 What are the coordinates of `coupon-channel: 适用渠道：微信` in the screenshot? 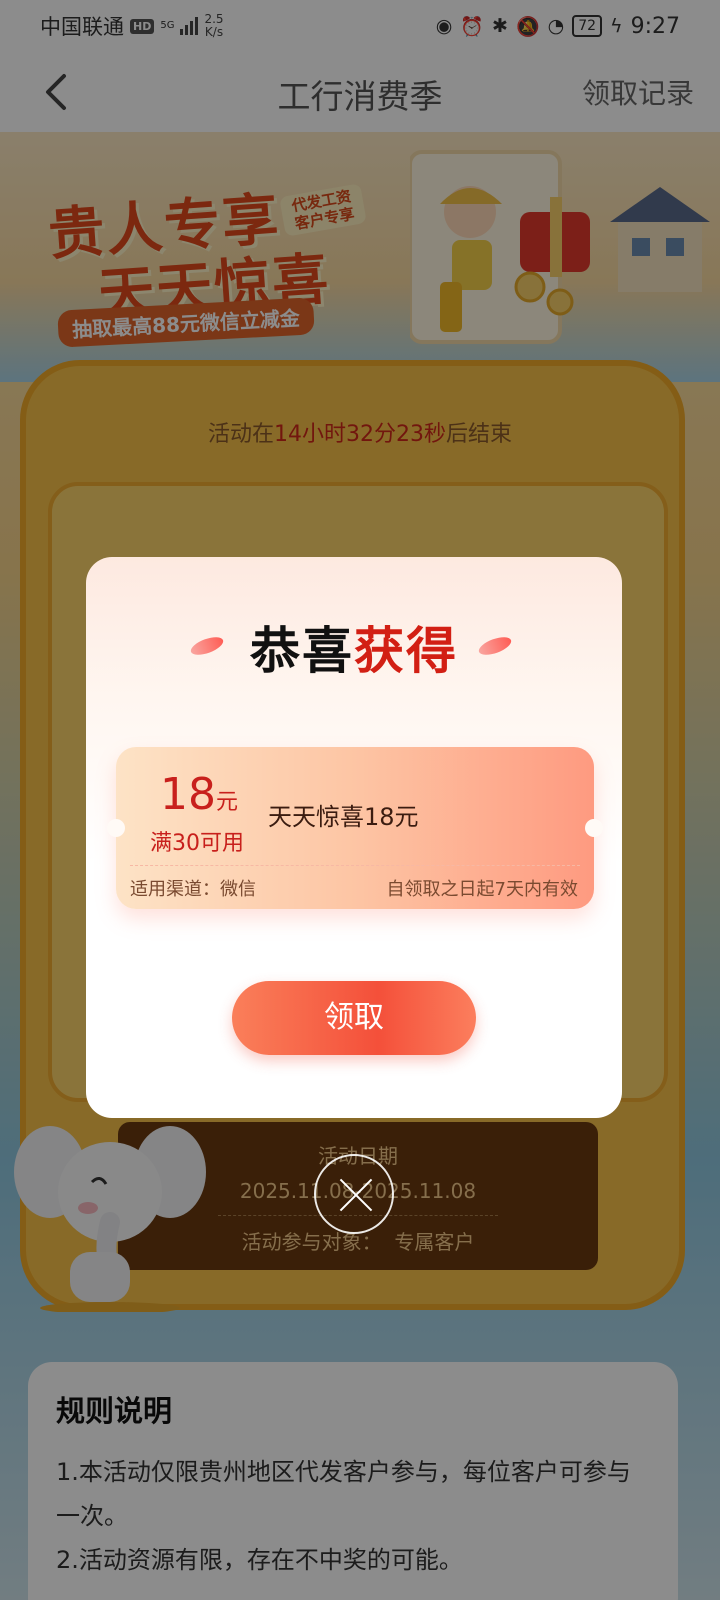 It's located at (193, 889).